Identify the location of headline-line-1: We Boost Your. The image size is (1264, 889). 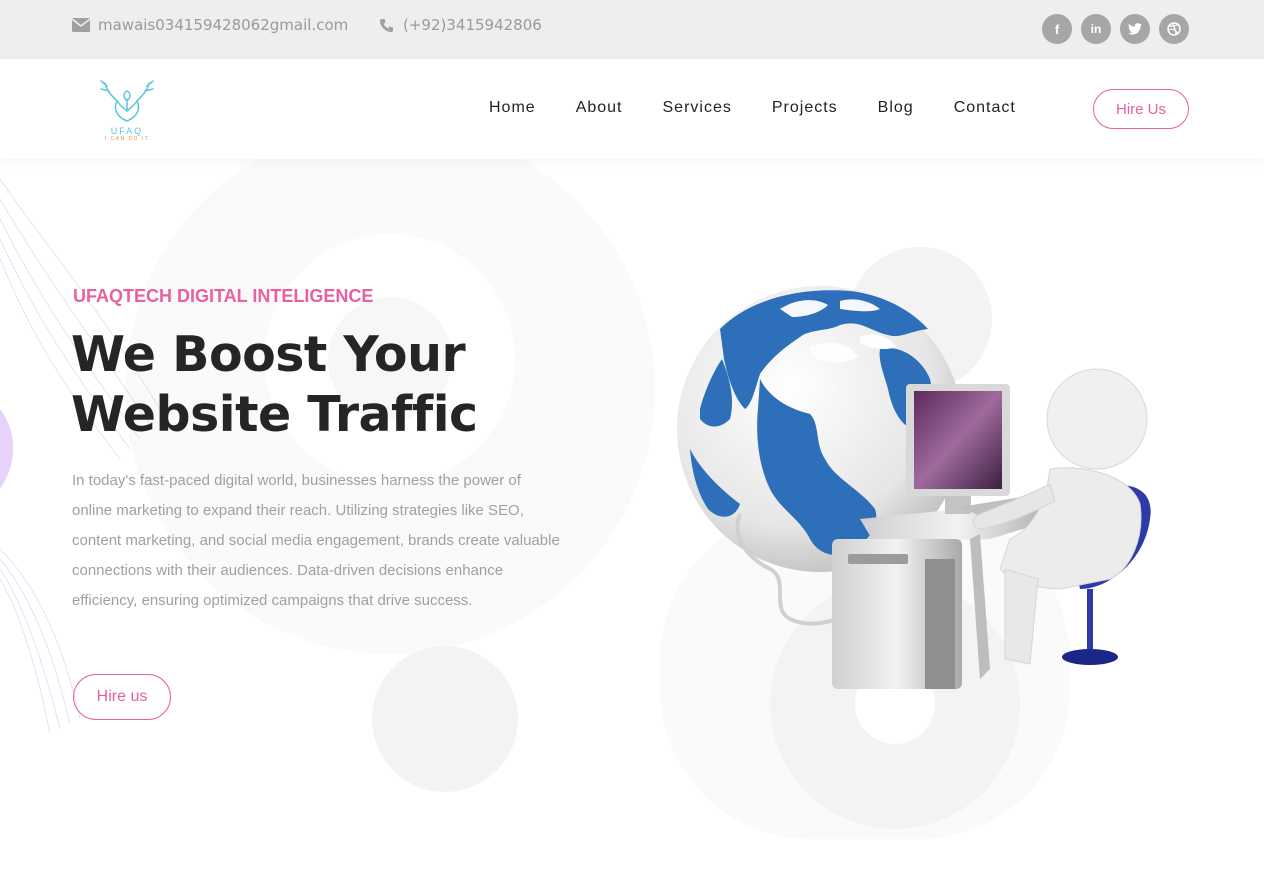
(268, 354).